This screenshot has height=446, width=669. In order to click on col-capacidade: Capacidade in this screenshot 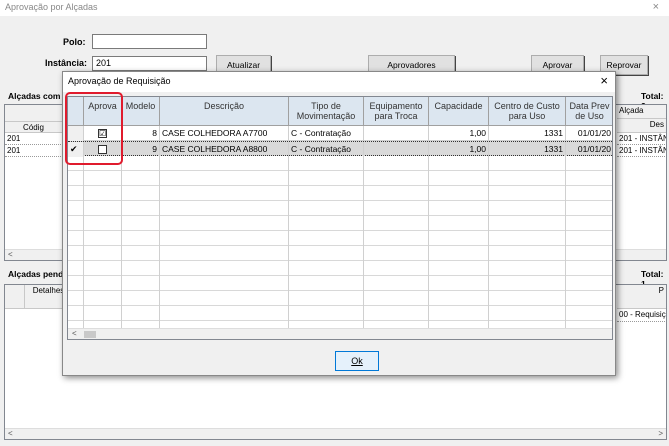, I will do `click(459, 111)`.